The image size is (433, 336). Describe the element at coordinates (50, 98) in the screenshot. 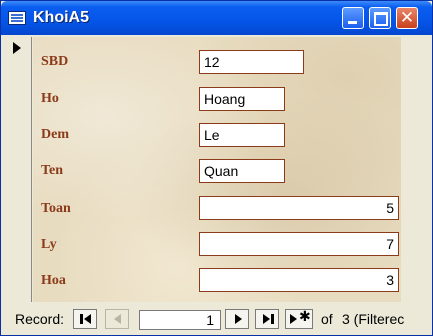

I see `label-ho: Ho` at that location.